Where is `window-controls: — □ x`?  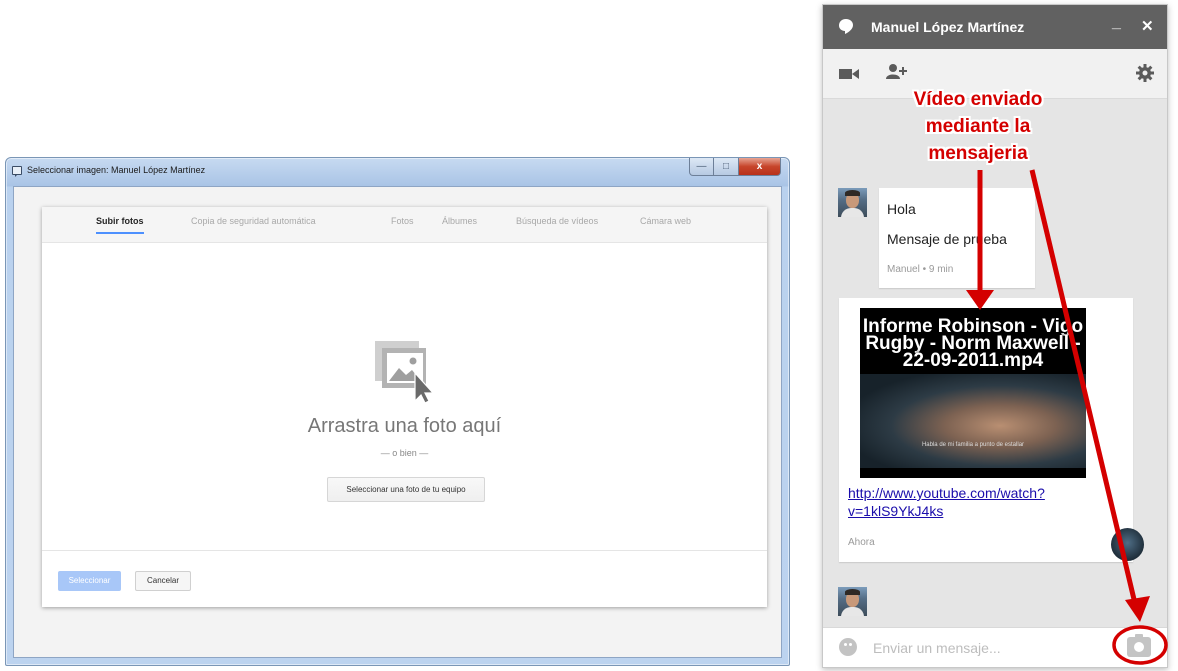
window-controls: — □ x is located at coordinates (735, 167).